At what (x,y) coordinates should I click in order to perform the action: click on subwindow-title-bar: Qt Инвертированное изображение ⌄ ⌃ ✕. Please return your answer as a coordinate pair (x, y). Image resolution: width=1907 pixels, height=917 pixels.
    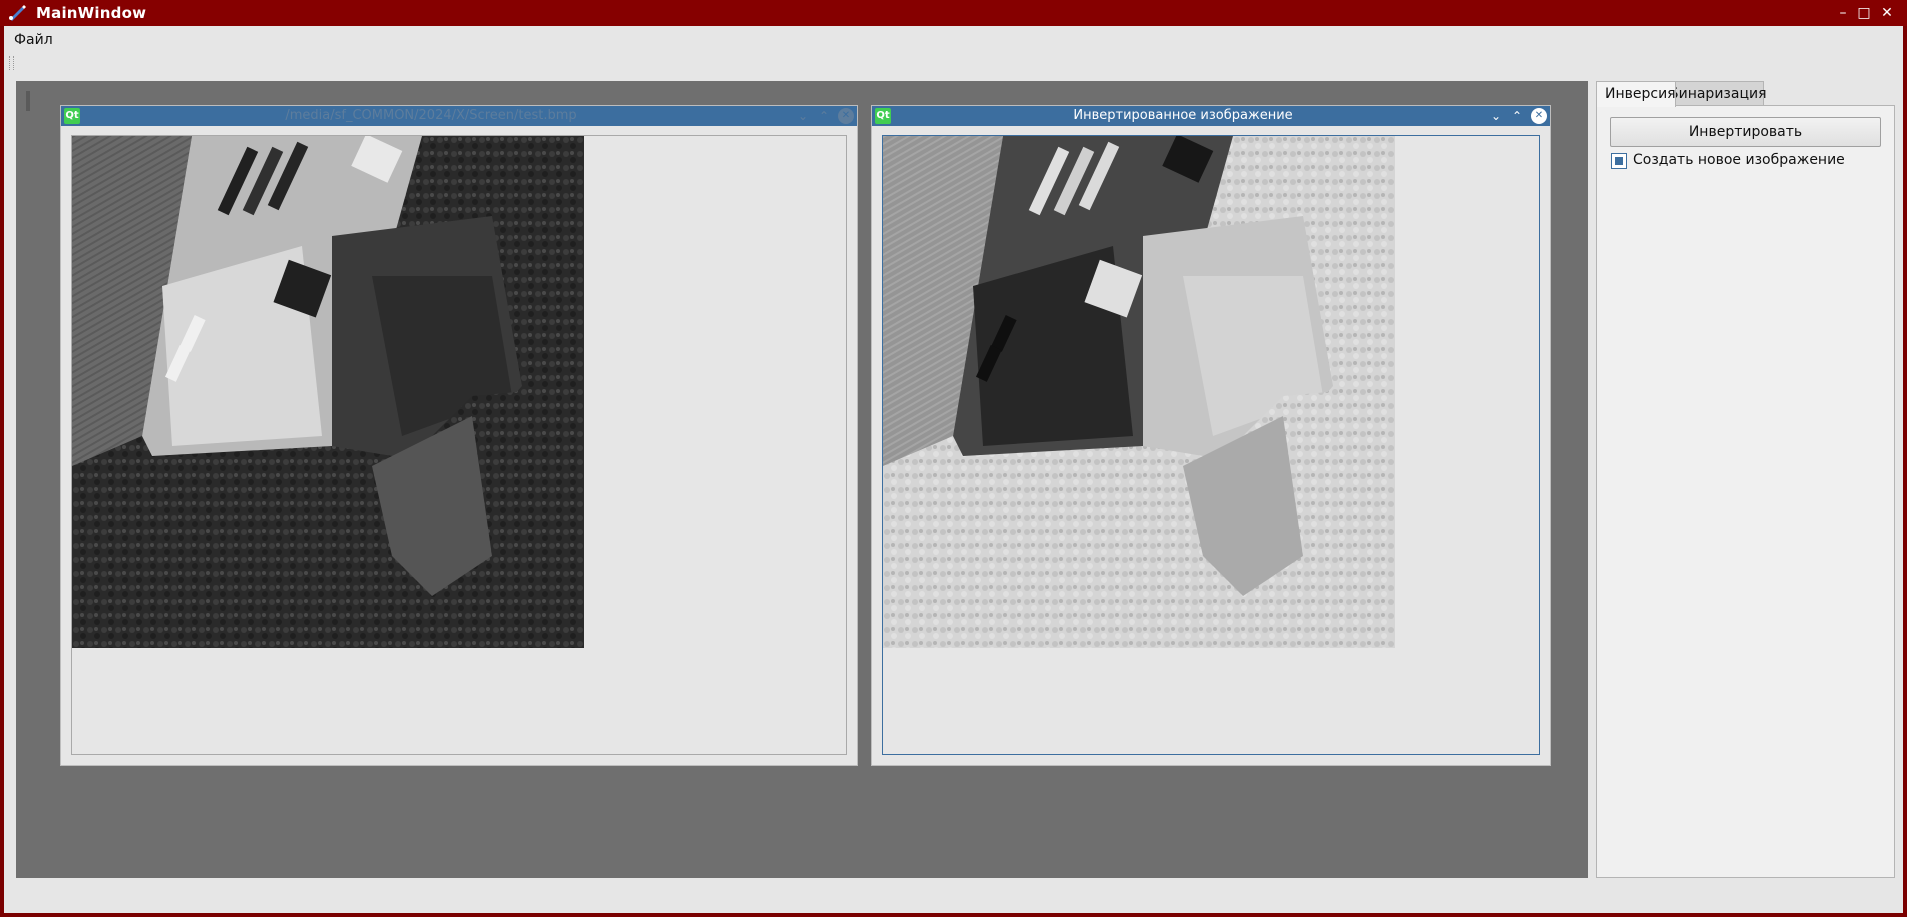
    Looking at the image, I should click on (1211, 116).